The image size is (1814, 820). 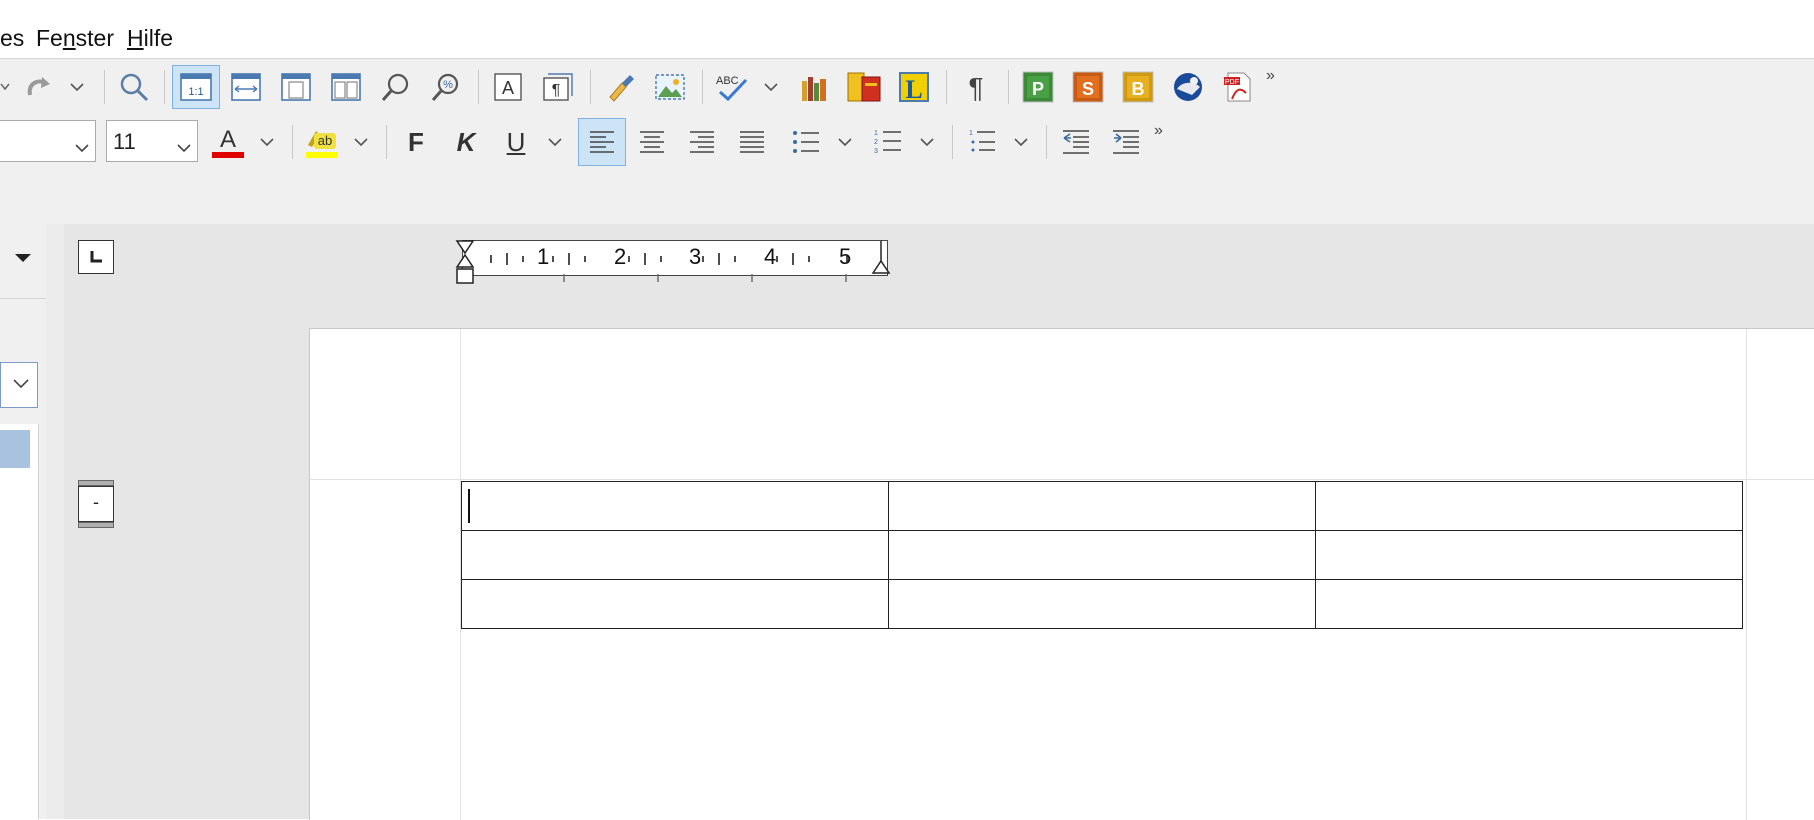 I want to click on align-center-button, so click(x=652, y=142).